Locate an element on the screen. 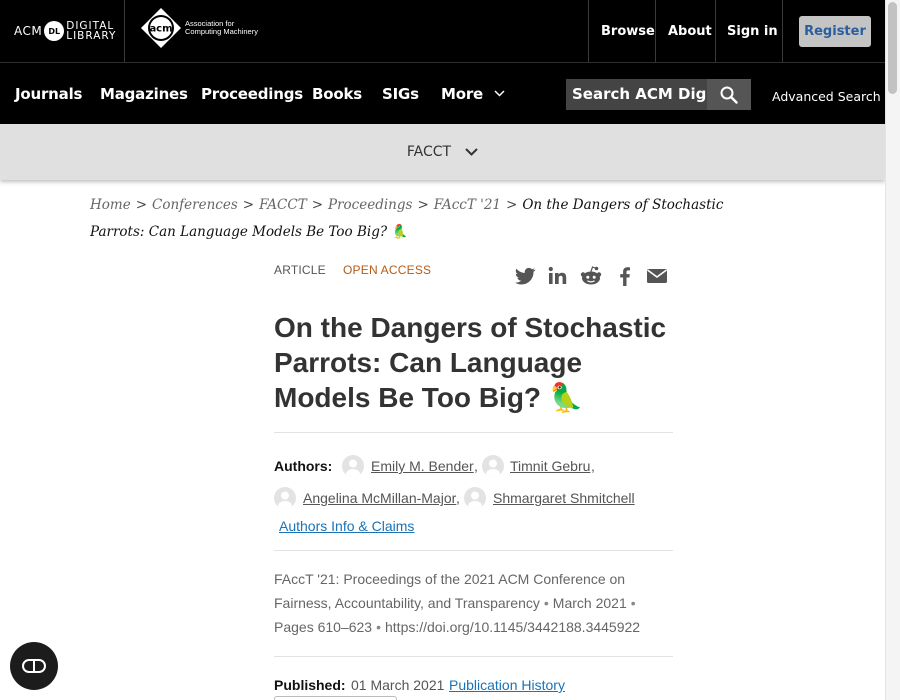 The height and width of the screenshot is (700, 900). acm-logo-words: Association for Computing Machinery is located at coordinates (221, 28).